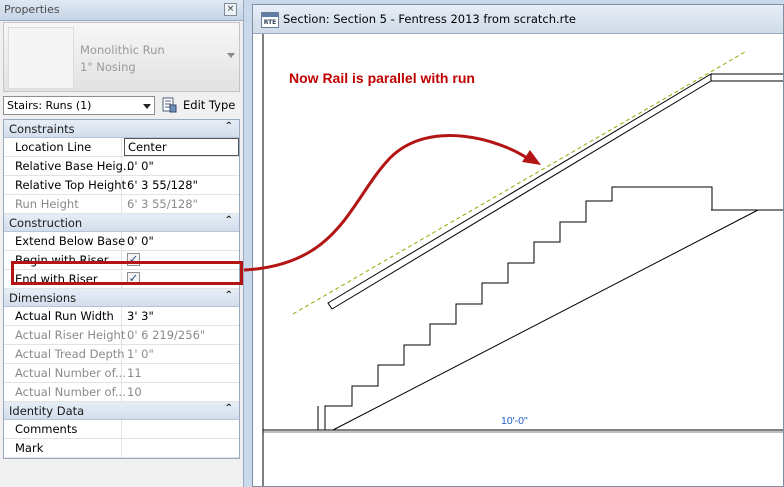 This screenshot has height=487, width=784. What do you see at coordinates (70, 241) in the screenshot?
I see `property-name: Extend Below Base` at bounding box center [70, 241].